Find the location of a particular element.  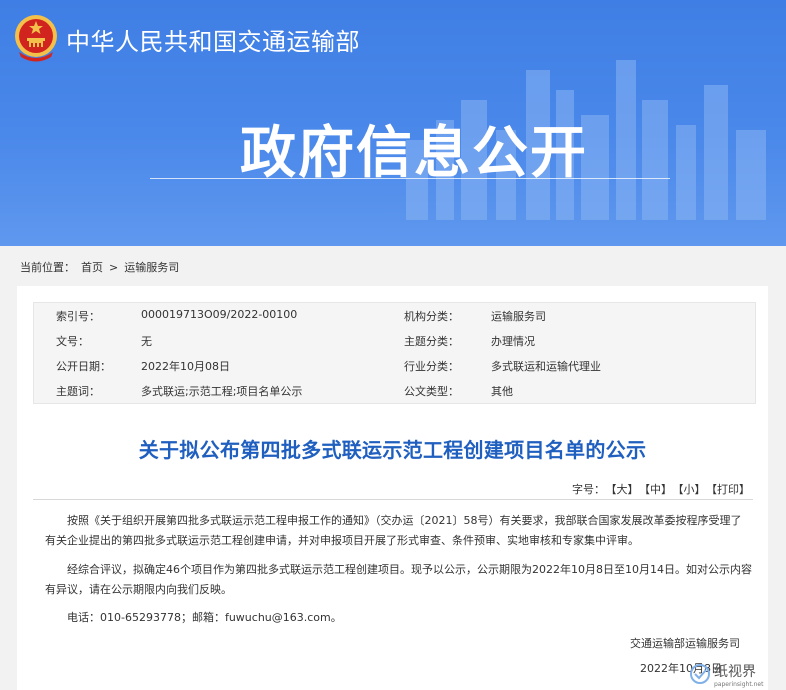

paragraph-2-line-2: 有异议，请在公示期限内向我们反映。 is located at coordinates (138, 589).